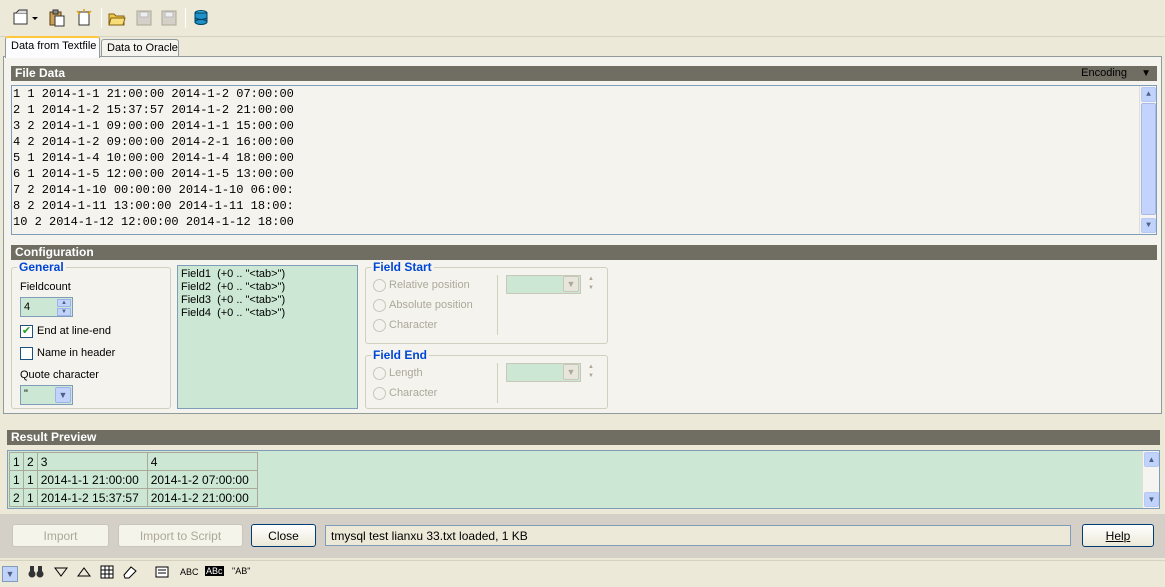 The height and width of the screenshot is (587, 1165). What do you see at coordinates (25, 18) in the screenshot?
I see `new-dropdown-icon` at bounding box center [25, 18].